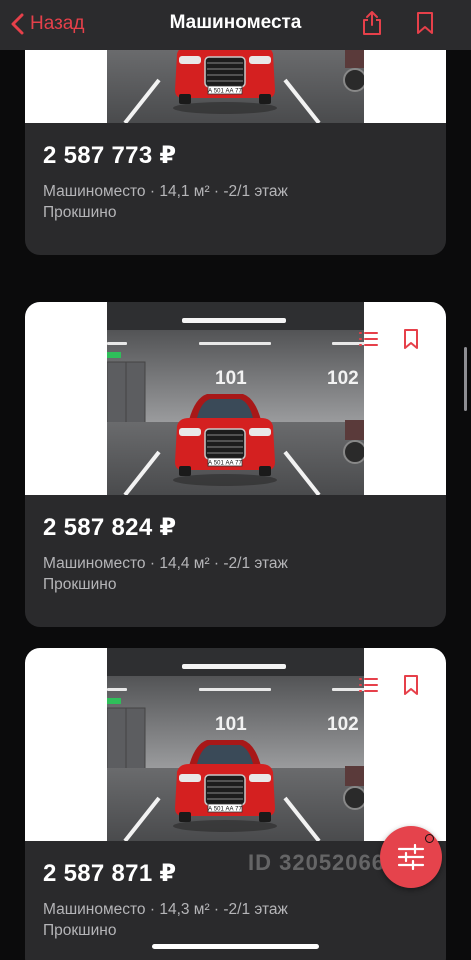 This screenshot has width=471, height=960. What do you see at coordinates (165, 909) in the screenshot?
I see `listing-meta: Машиноместо · 14,3 м² · -2/1 этаж` at bounding box center [165, 909].